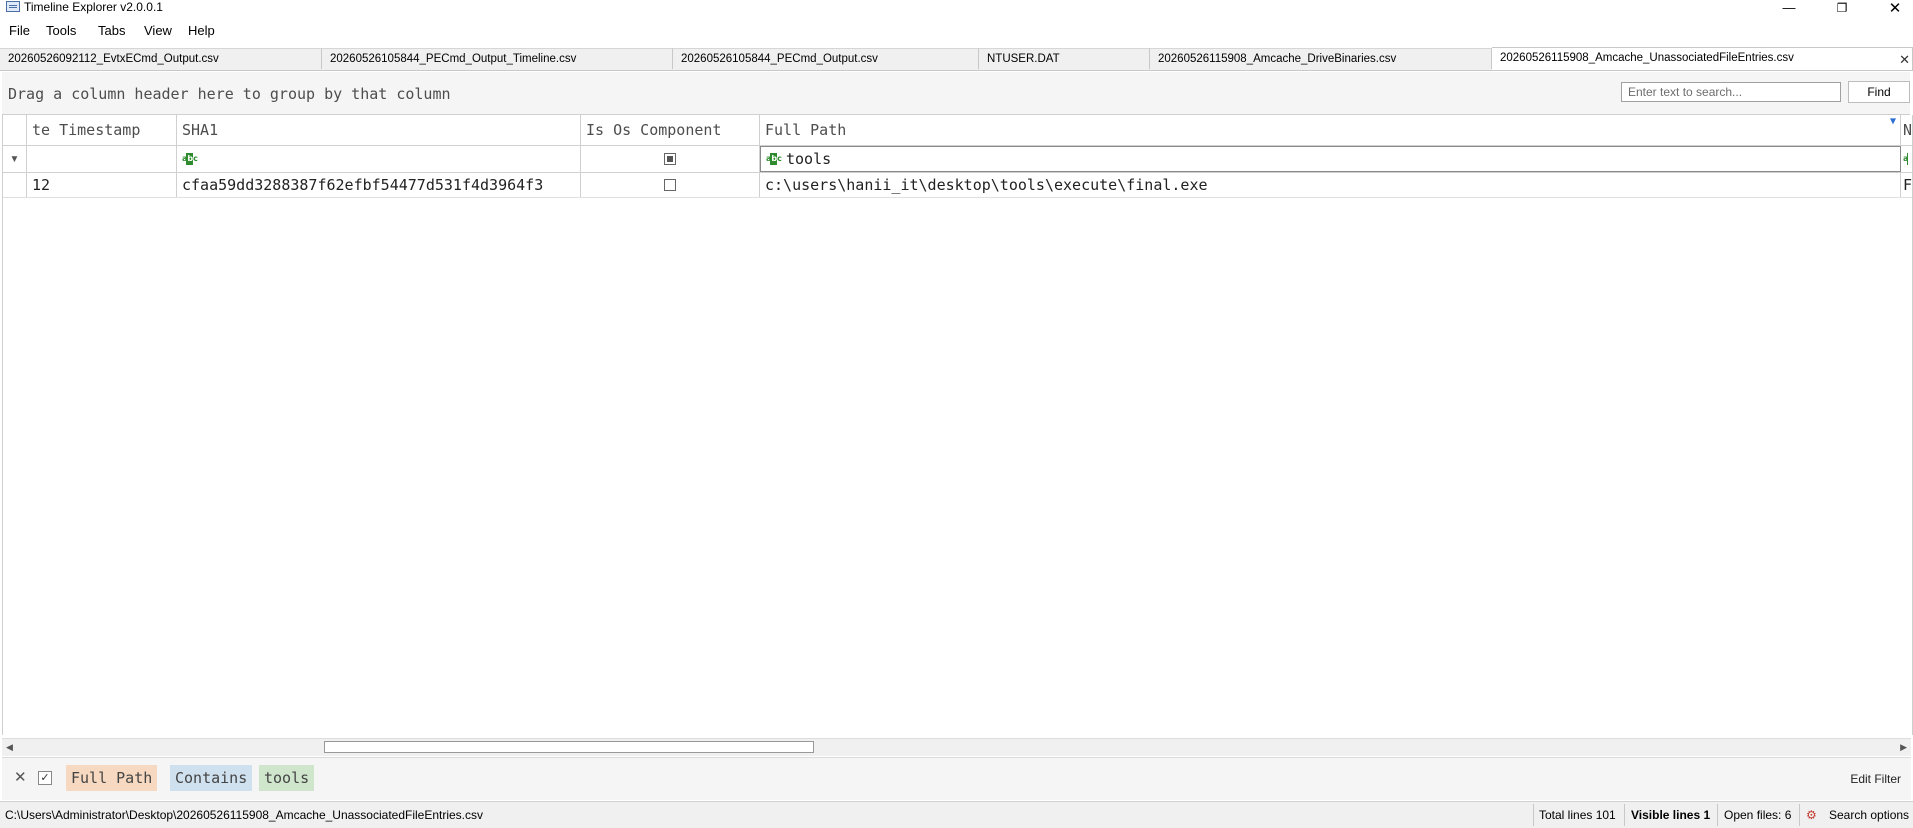 Image resolution: width=1913 pixels, height=828 pixels. Describe the element at coordinates (20, 777) in the screenshot. I see `clear-filter-icon: ✕` at that location.